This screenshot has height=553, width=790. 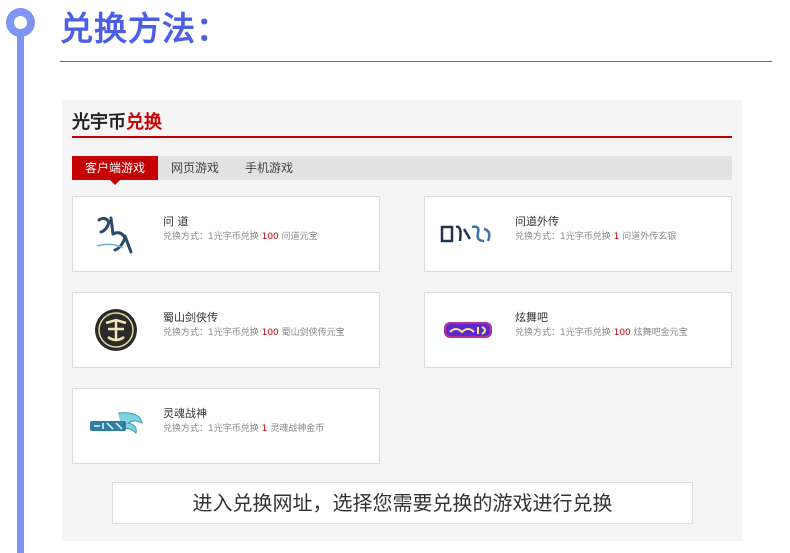 I want to click on tab-mobile-games: 手机游戏, so click(x=269, y=168).